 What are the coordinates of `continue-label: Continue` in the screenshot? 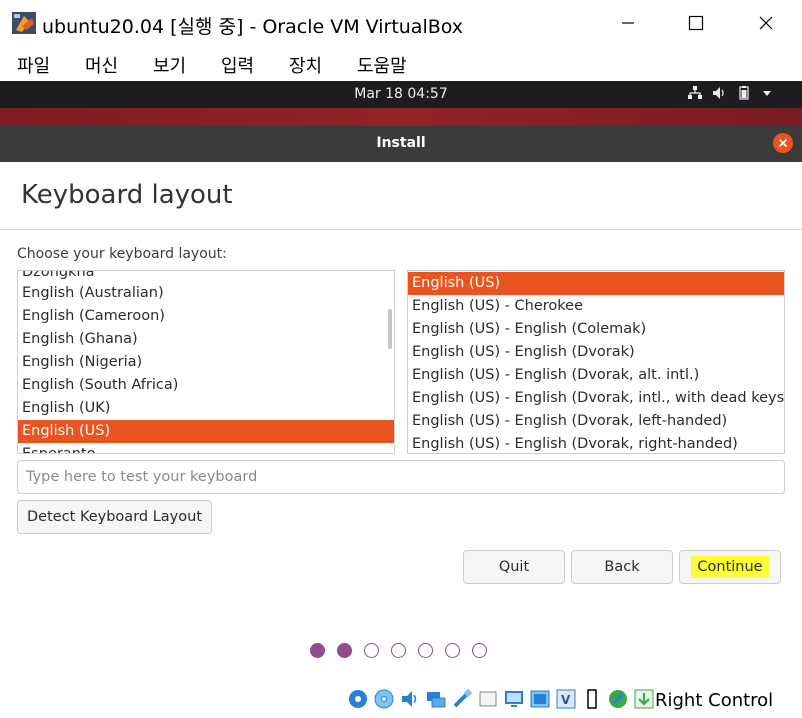 It's located at (730, 567).